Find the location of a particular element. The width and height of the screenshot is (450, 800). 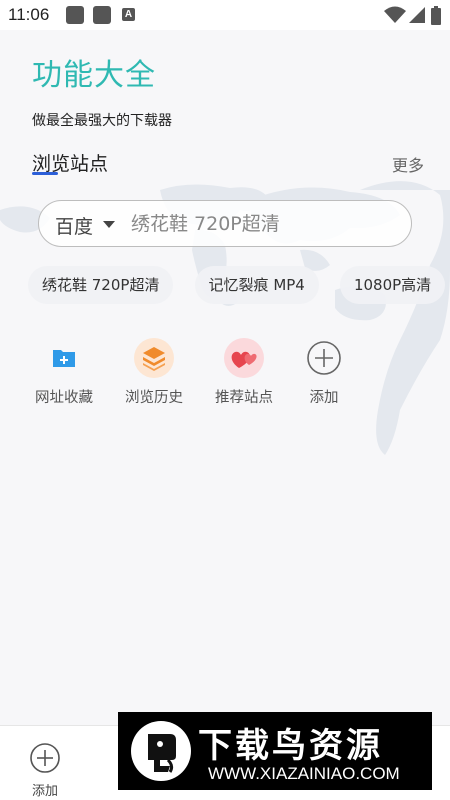

more-link: 更多 is located at coordinates (408, 164).